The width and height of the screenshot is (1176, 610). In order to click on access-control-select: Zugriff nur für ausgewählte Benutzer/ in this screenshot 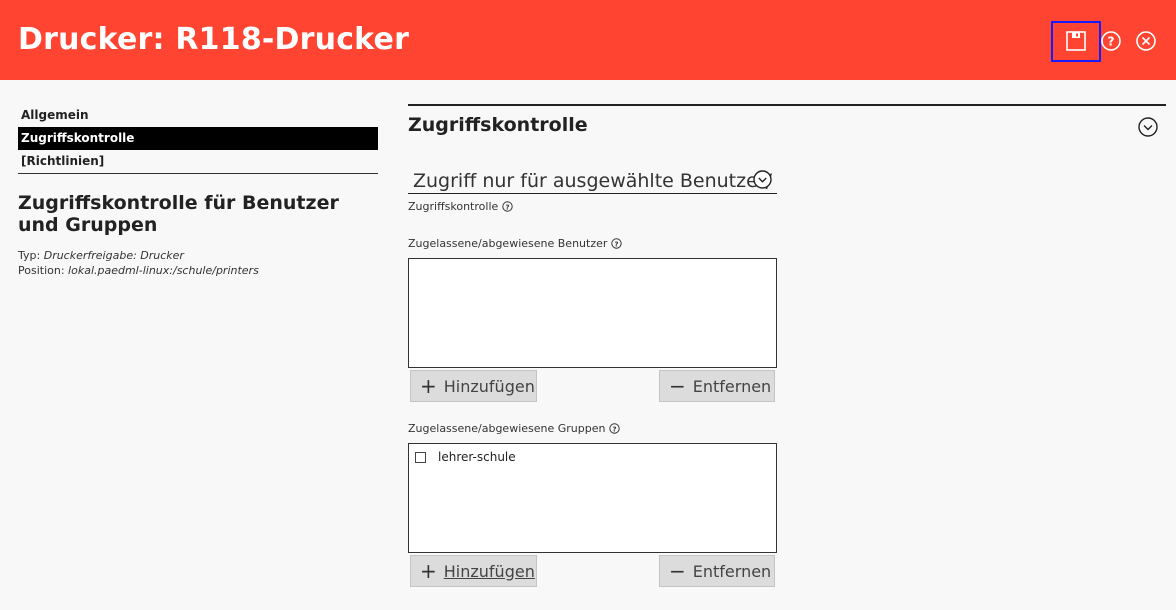, I will do `click(592, 181)`.